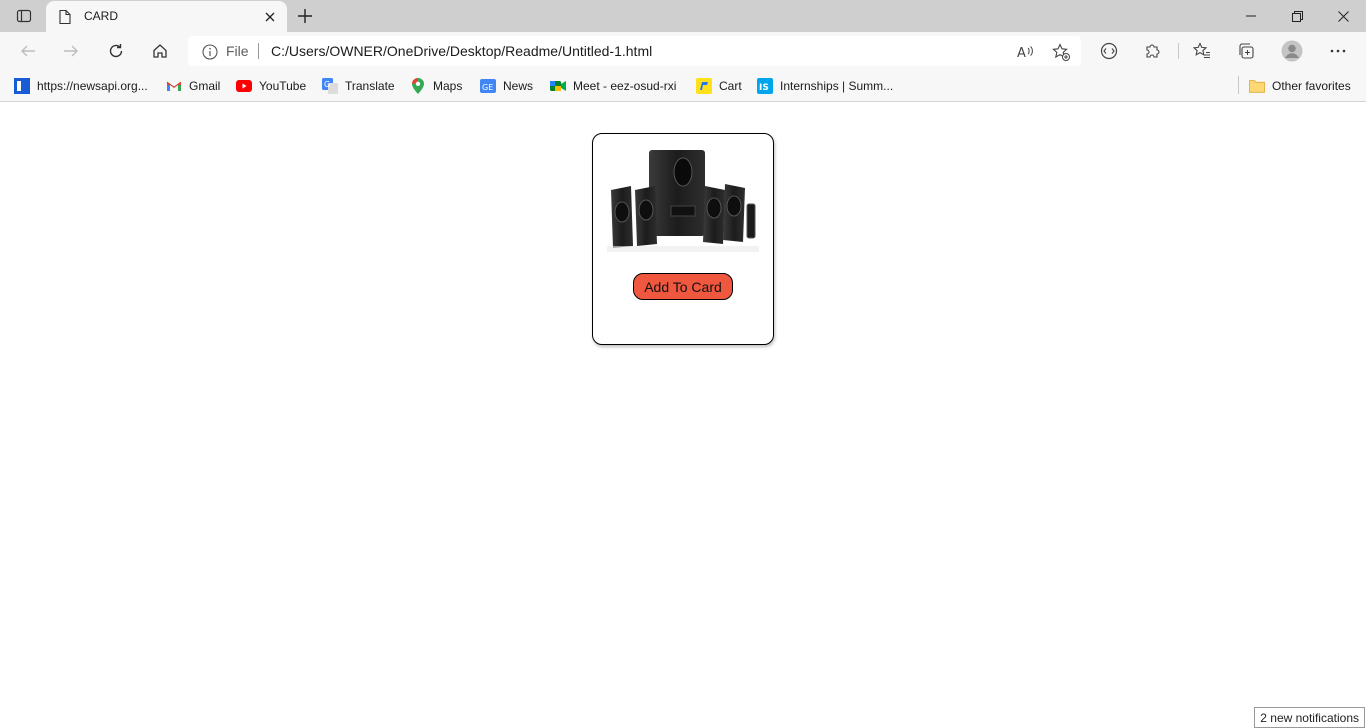 The width and height of the screenshot is (1366, 728). Describe the element at coordinates (683, 16) in the screenshot. I see `tab-strip: CARD` at that location.